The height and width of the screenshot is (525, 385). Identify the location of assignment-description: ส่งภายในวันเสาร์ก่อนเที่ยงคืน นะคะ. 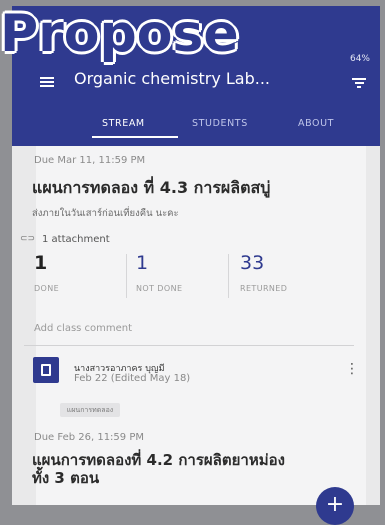
(105, 213).